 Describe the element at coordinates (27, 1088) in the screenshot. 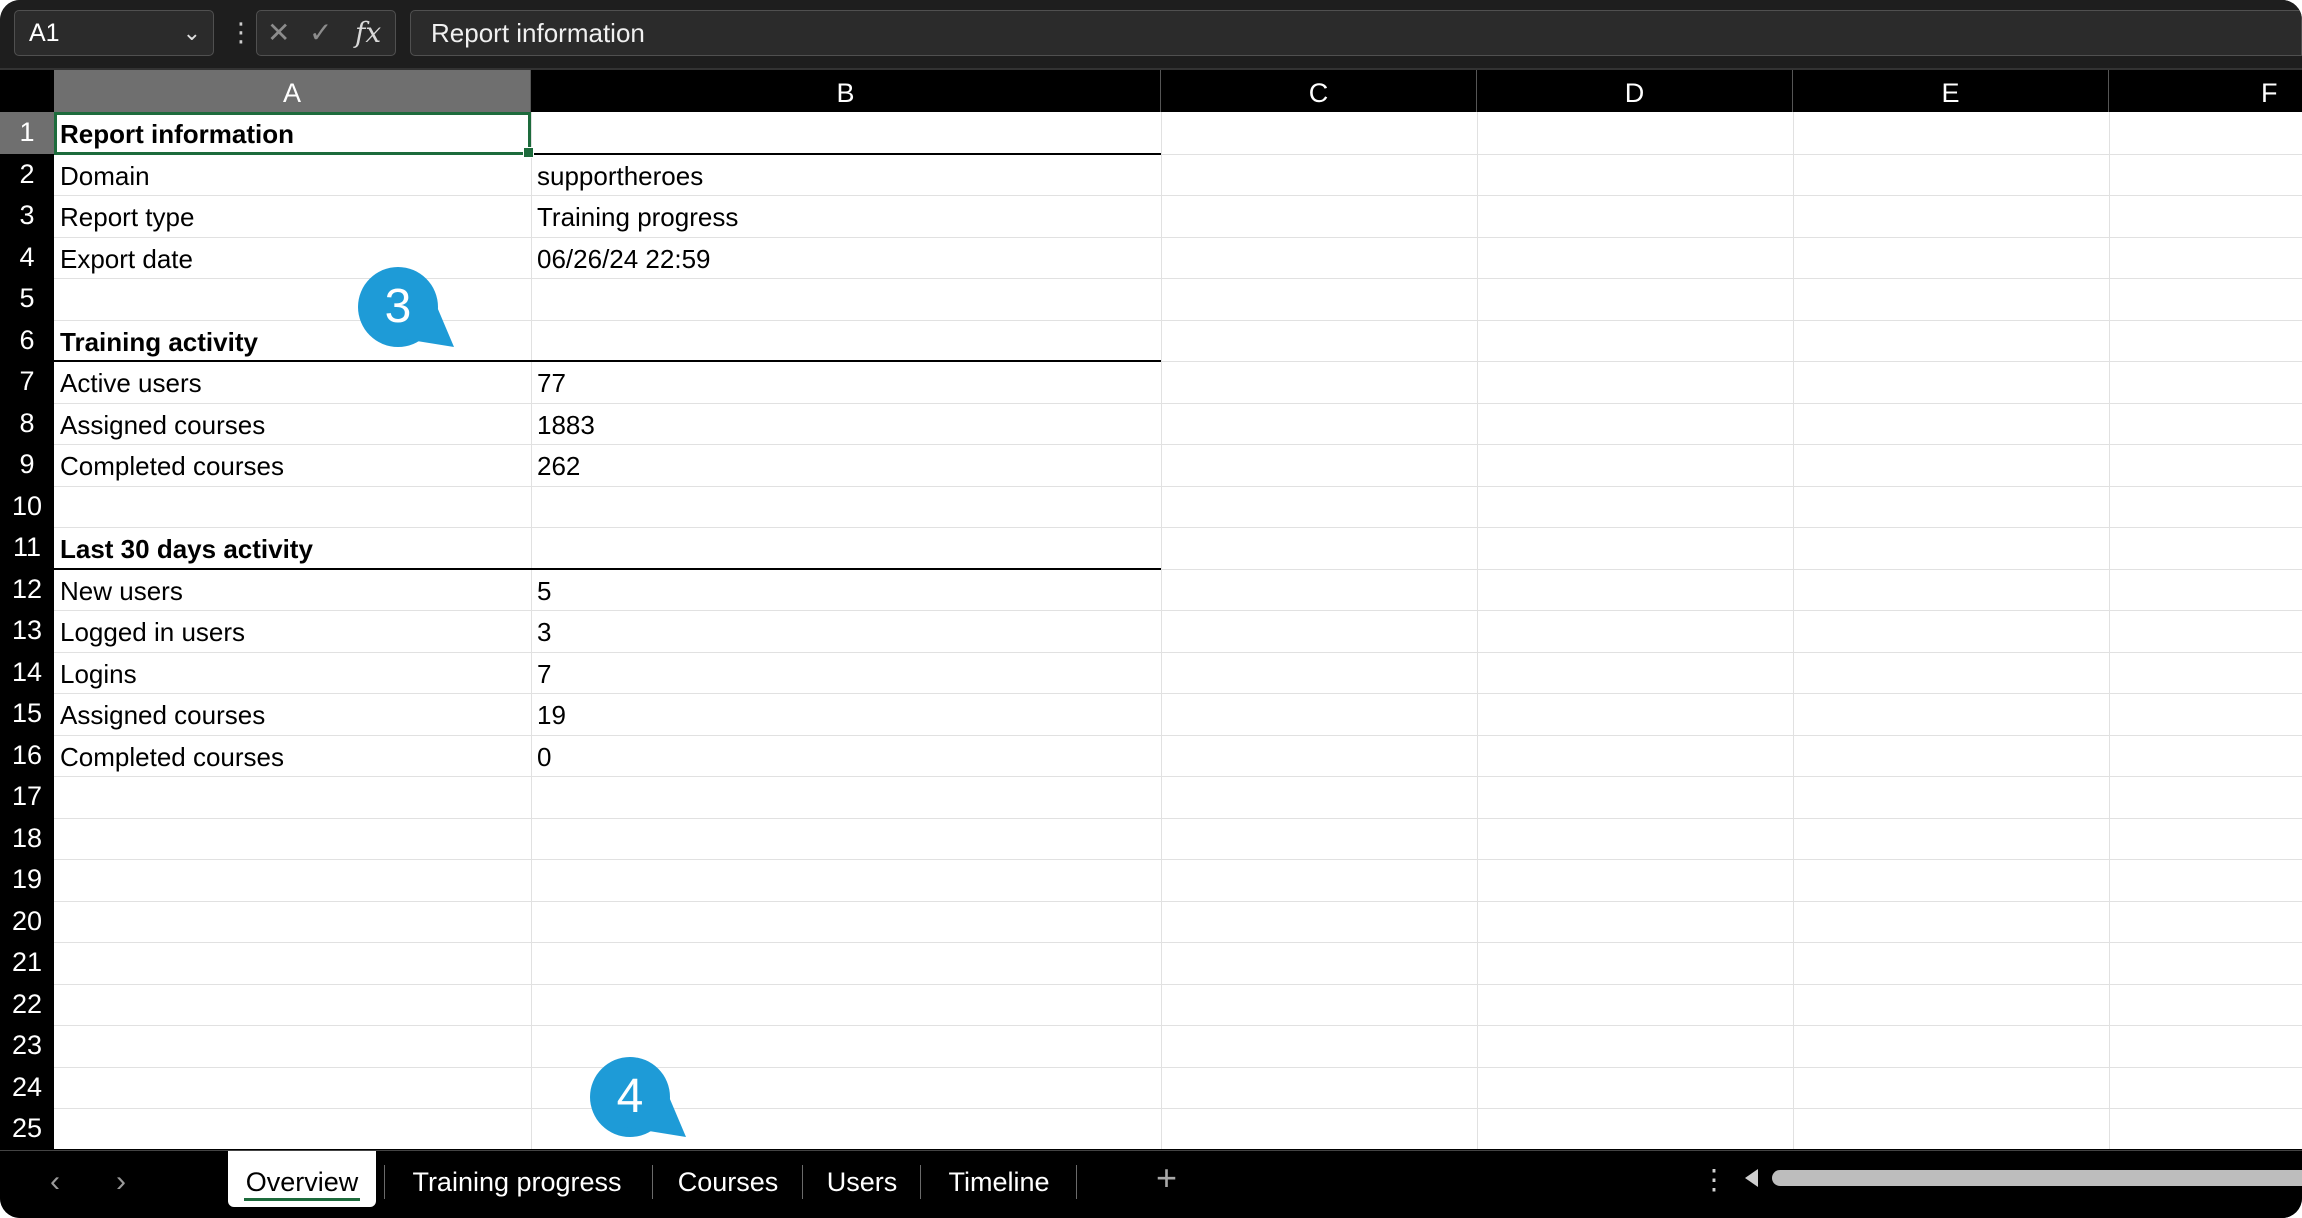

I see `row-header: 24` at that location.